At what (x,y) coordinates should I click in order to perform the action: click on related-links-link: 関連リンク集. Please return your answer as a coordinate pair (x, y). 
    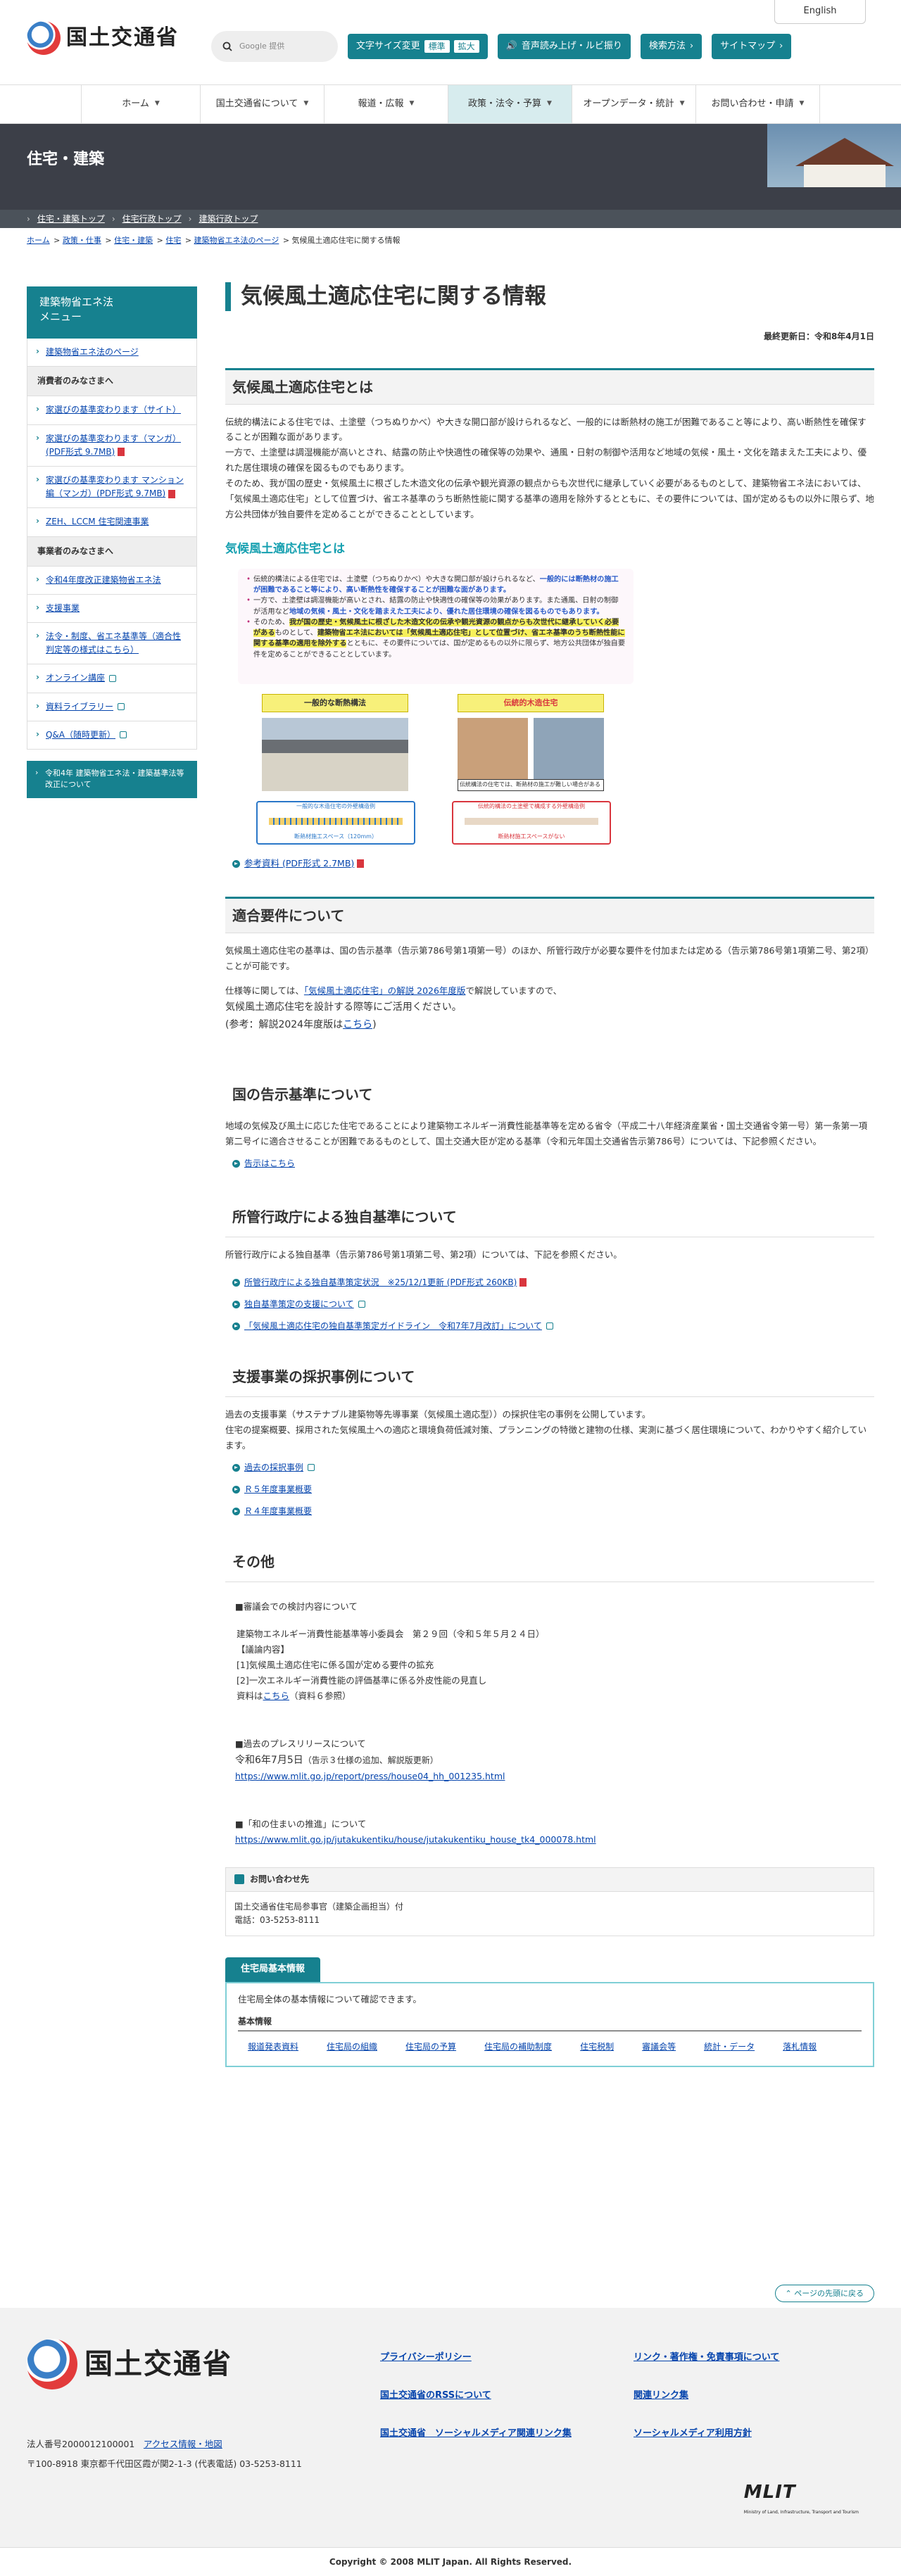
    Looking at the image, I should click on (661, 2396).